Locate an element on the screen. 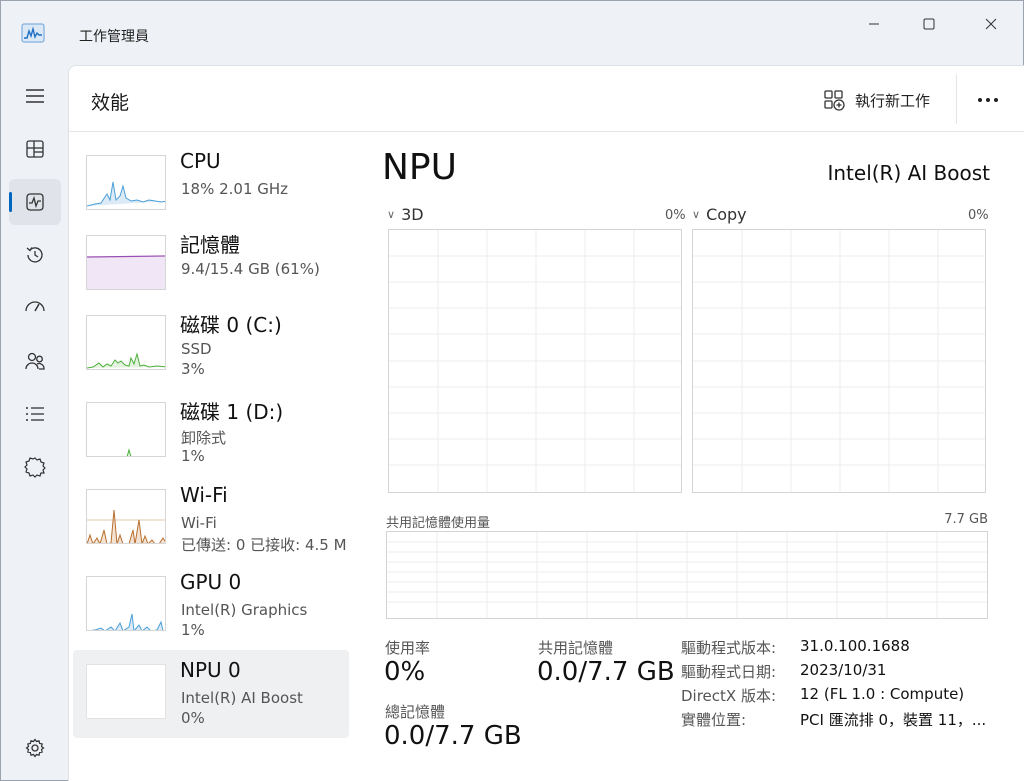 The image size is (1024, 781). property-label: 驅動程式日期: is located at coordinates (729, 672).